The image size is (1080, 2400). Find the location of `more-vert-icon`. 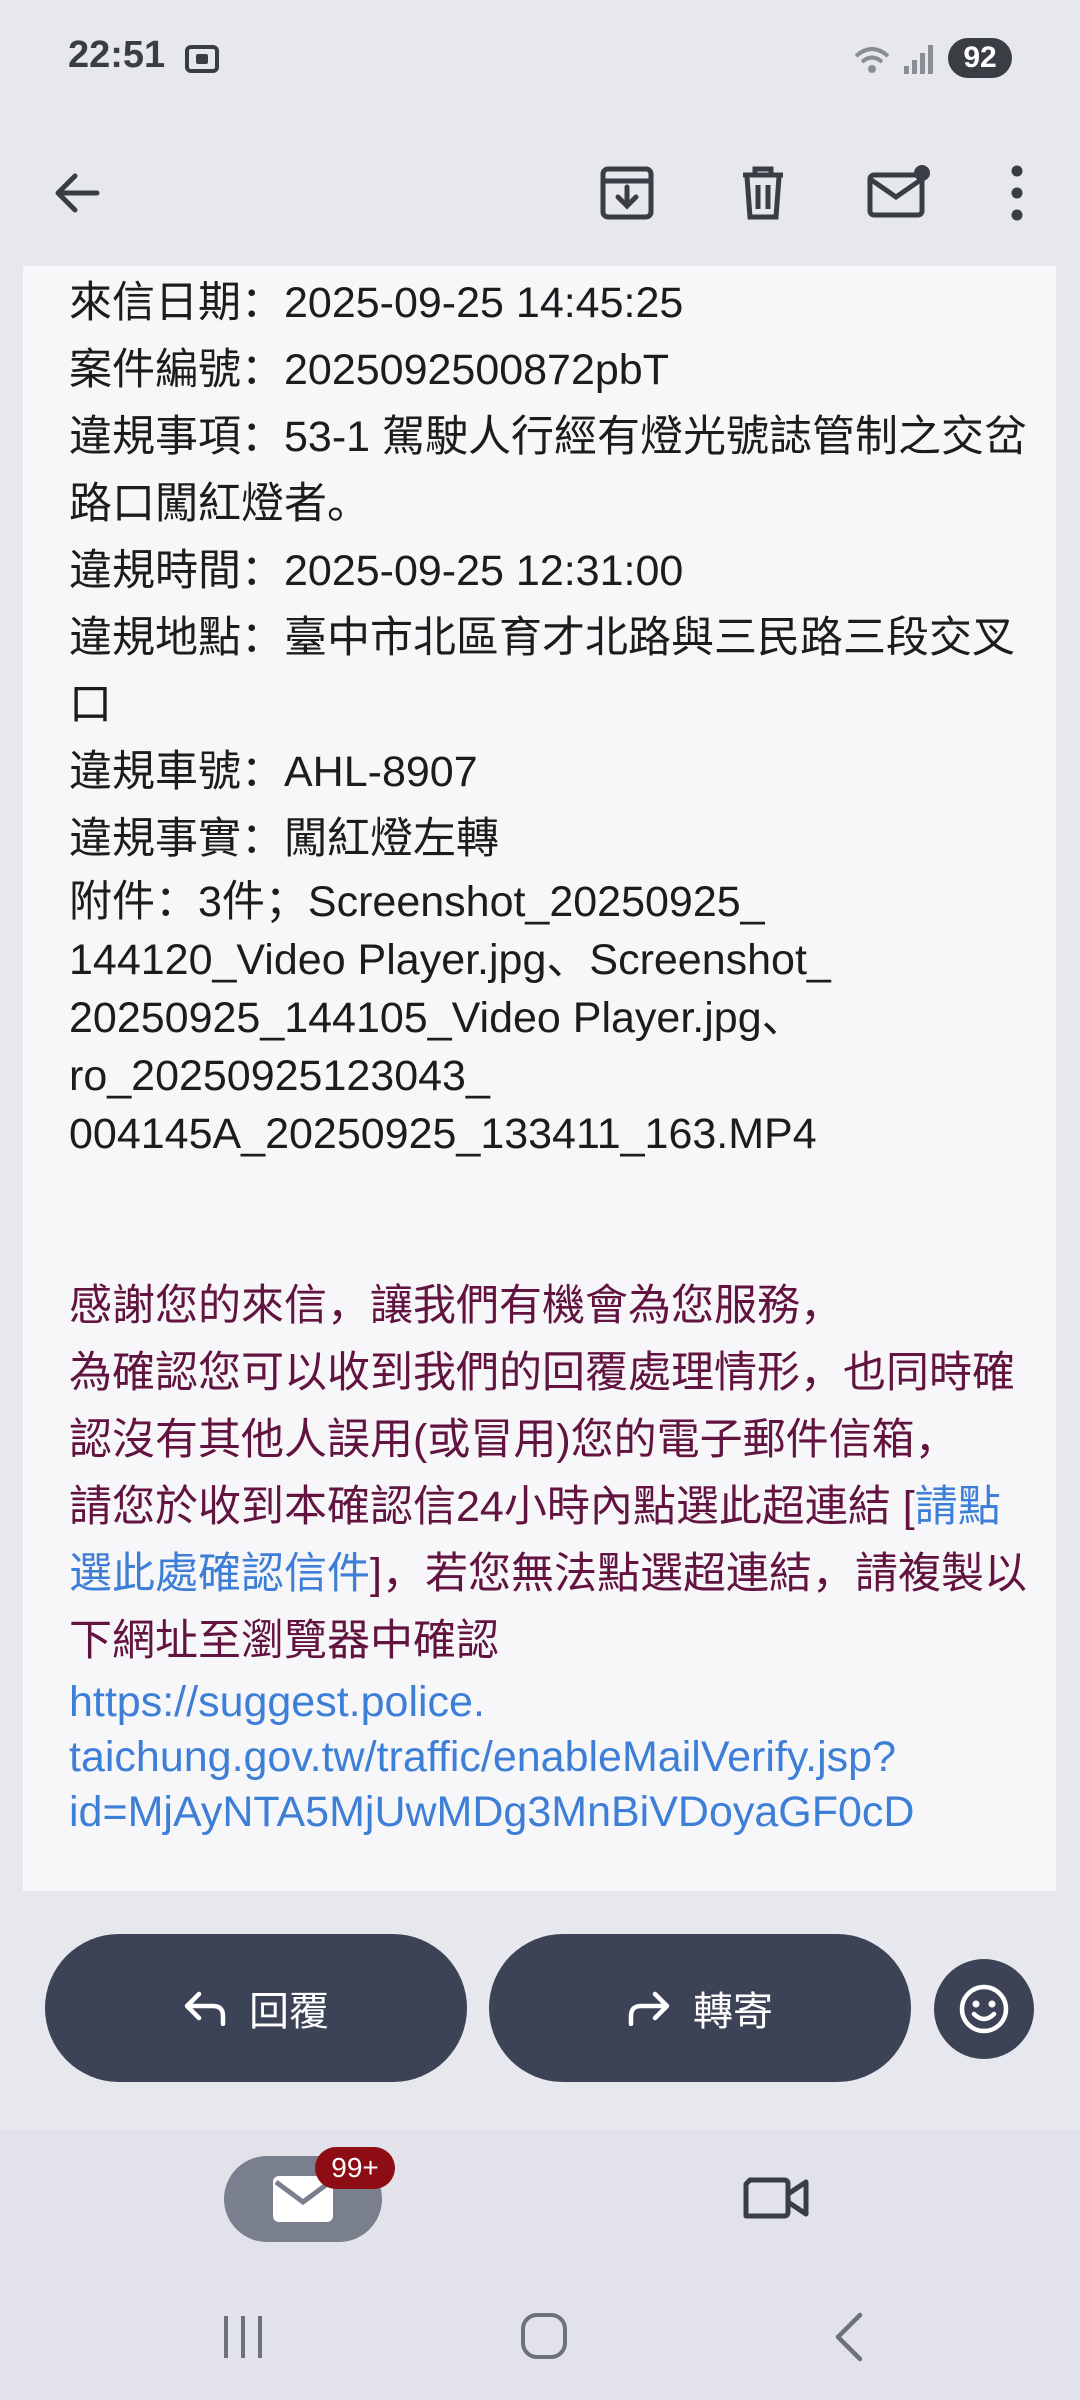

more-vert-icon is located at coordinates (1017, 193).